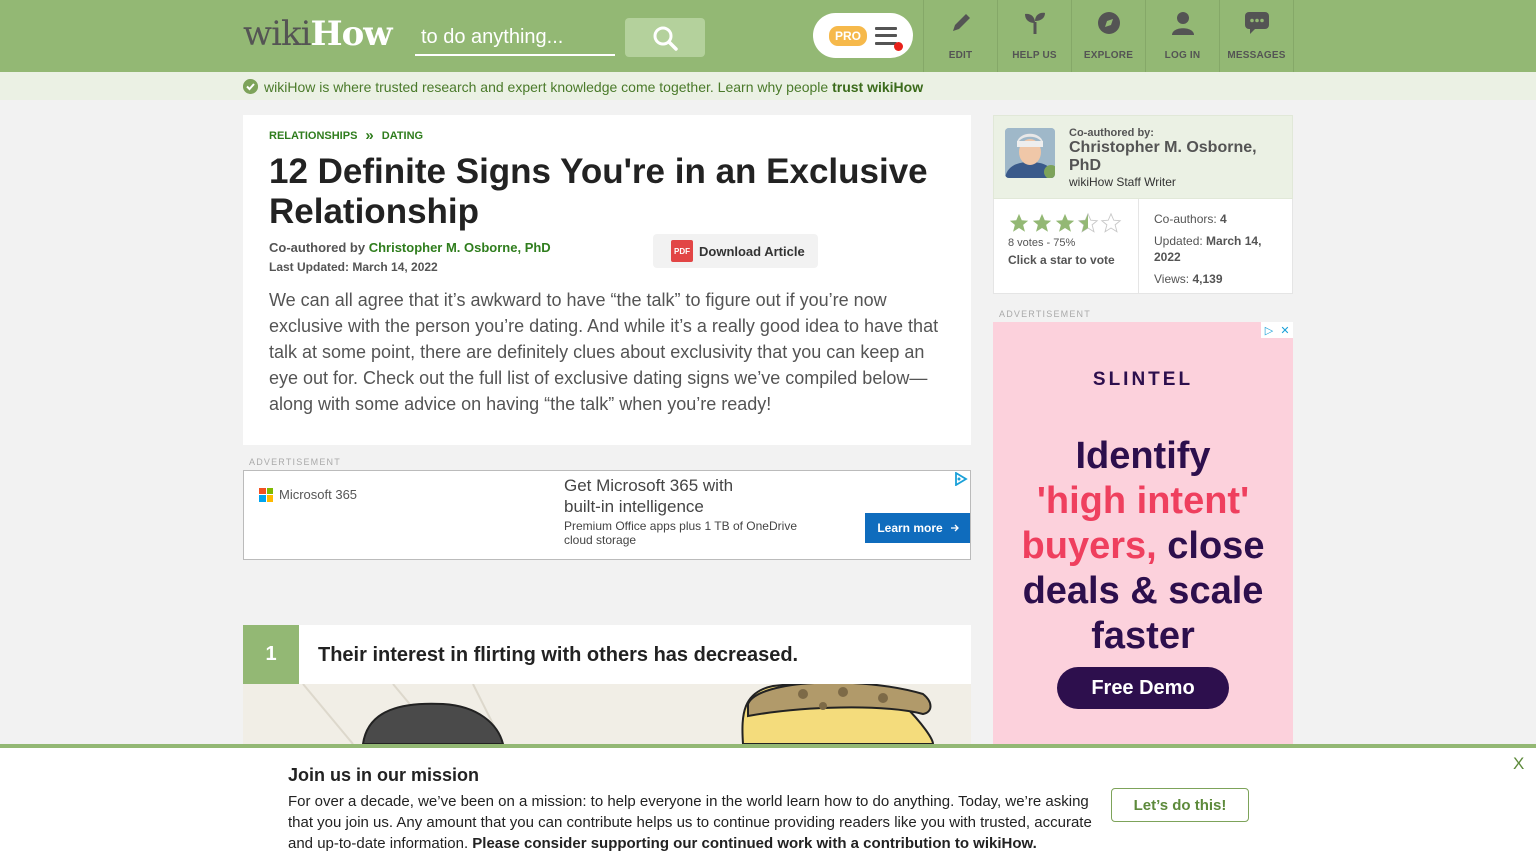 Image resolution: width=1536 pixels, height=864 pixels. I want to click on ms-headline-line2: built-in intelligence, so click(634, 506).